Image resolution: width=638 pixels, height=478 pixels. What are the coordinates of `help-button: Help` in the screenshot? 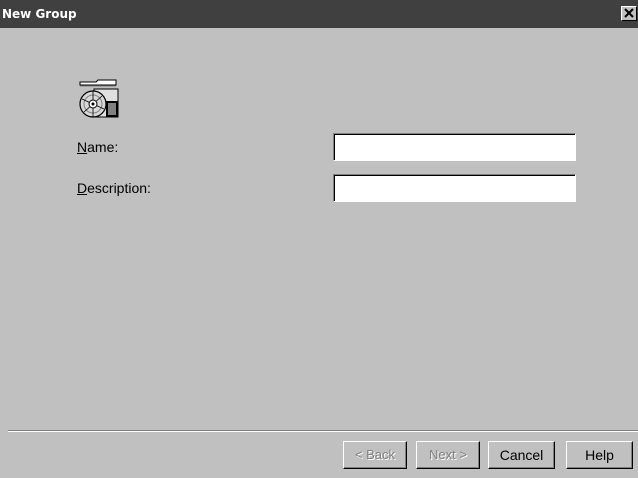 It's located at (599, 455).